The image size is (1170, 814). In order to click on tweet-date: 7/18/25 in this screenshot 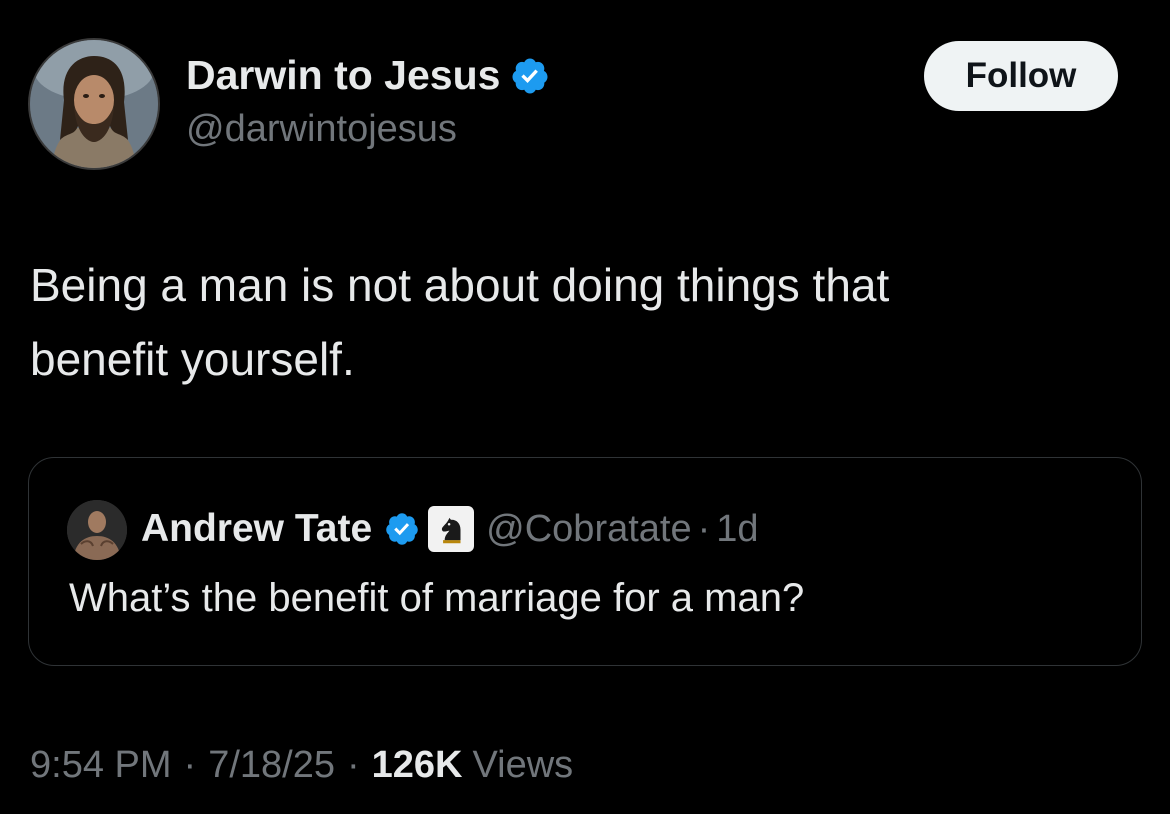, I will do `click(271, 765)`.